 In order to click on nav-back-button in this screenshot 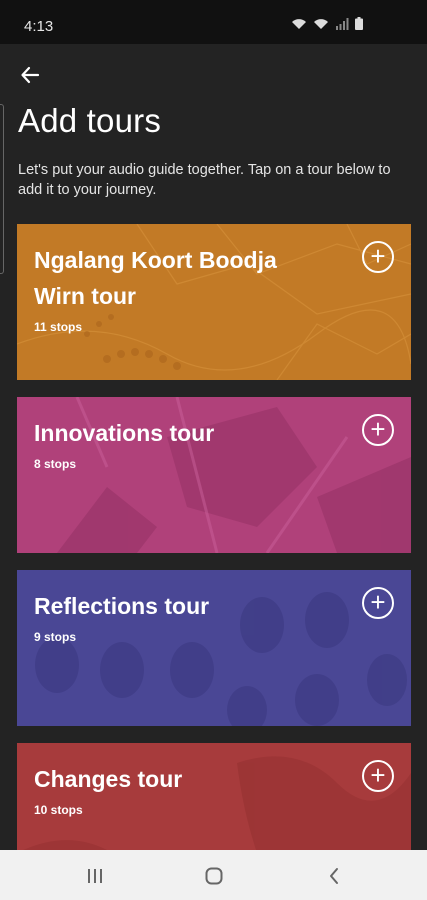, I will do `click(334, 876)`.